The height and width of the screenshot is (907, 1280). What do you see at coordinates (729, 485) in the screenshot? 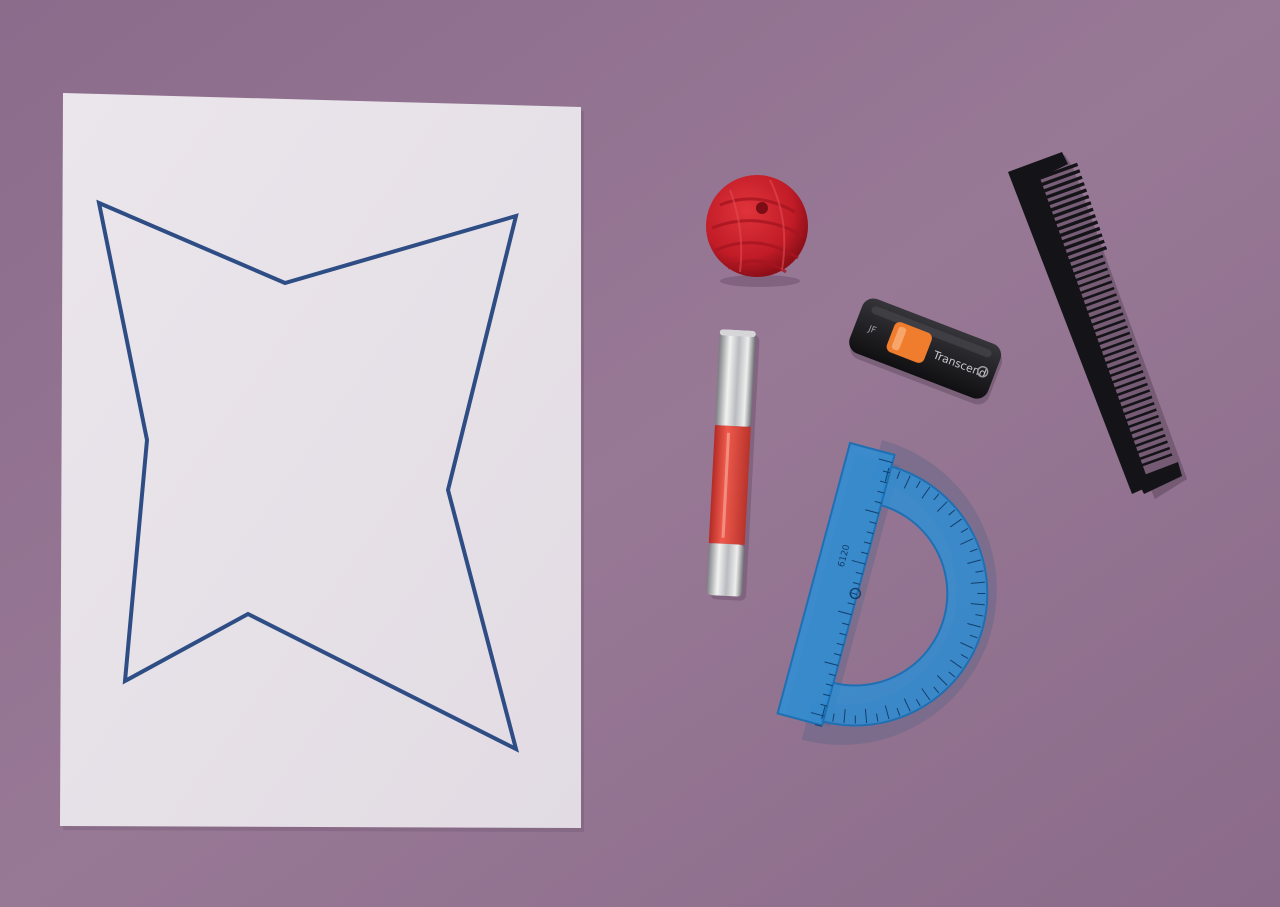
I see `lipstick-body` at bounding box center [729, 485].